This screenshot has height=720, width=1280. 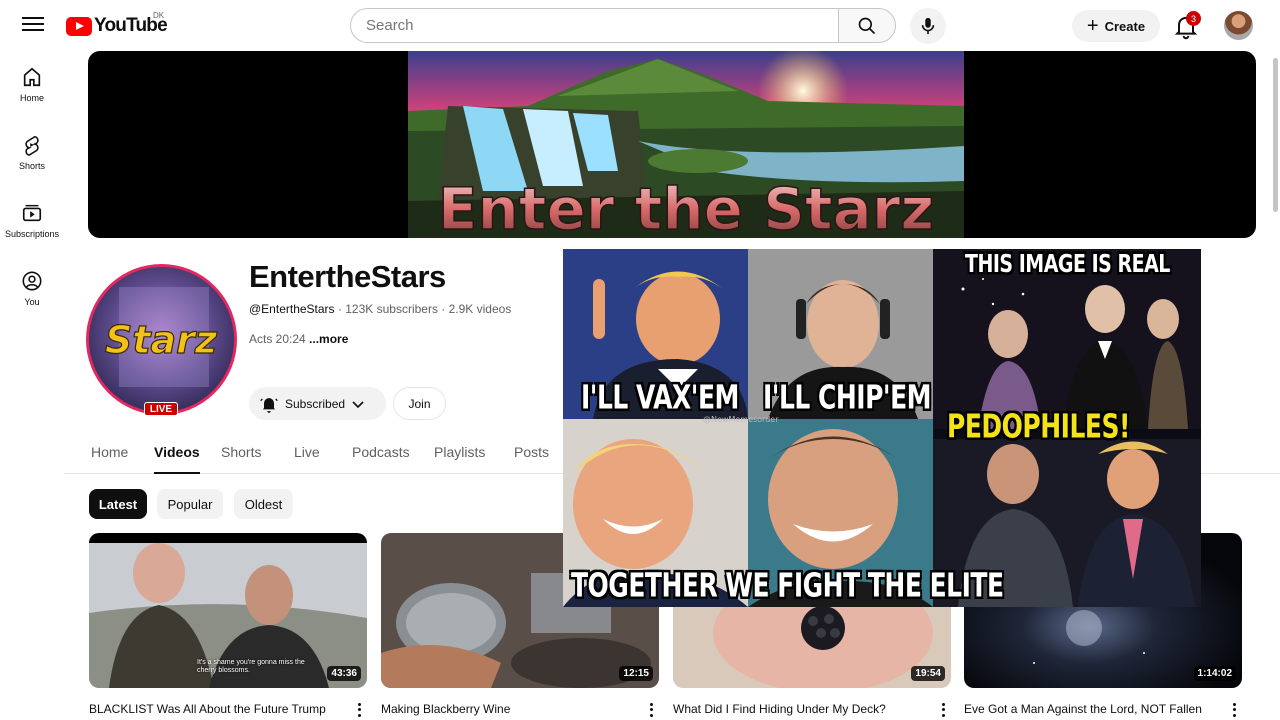 I want to click on video-duration: 12:15, so click(x=636, y=673).